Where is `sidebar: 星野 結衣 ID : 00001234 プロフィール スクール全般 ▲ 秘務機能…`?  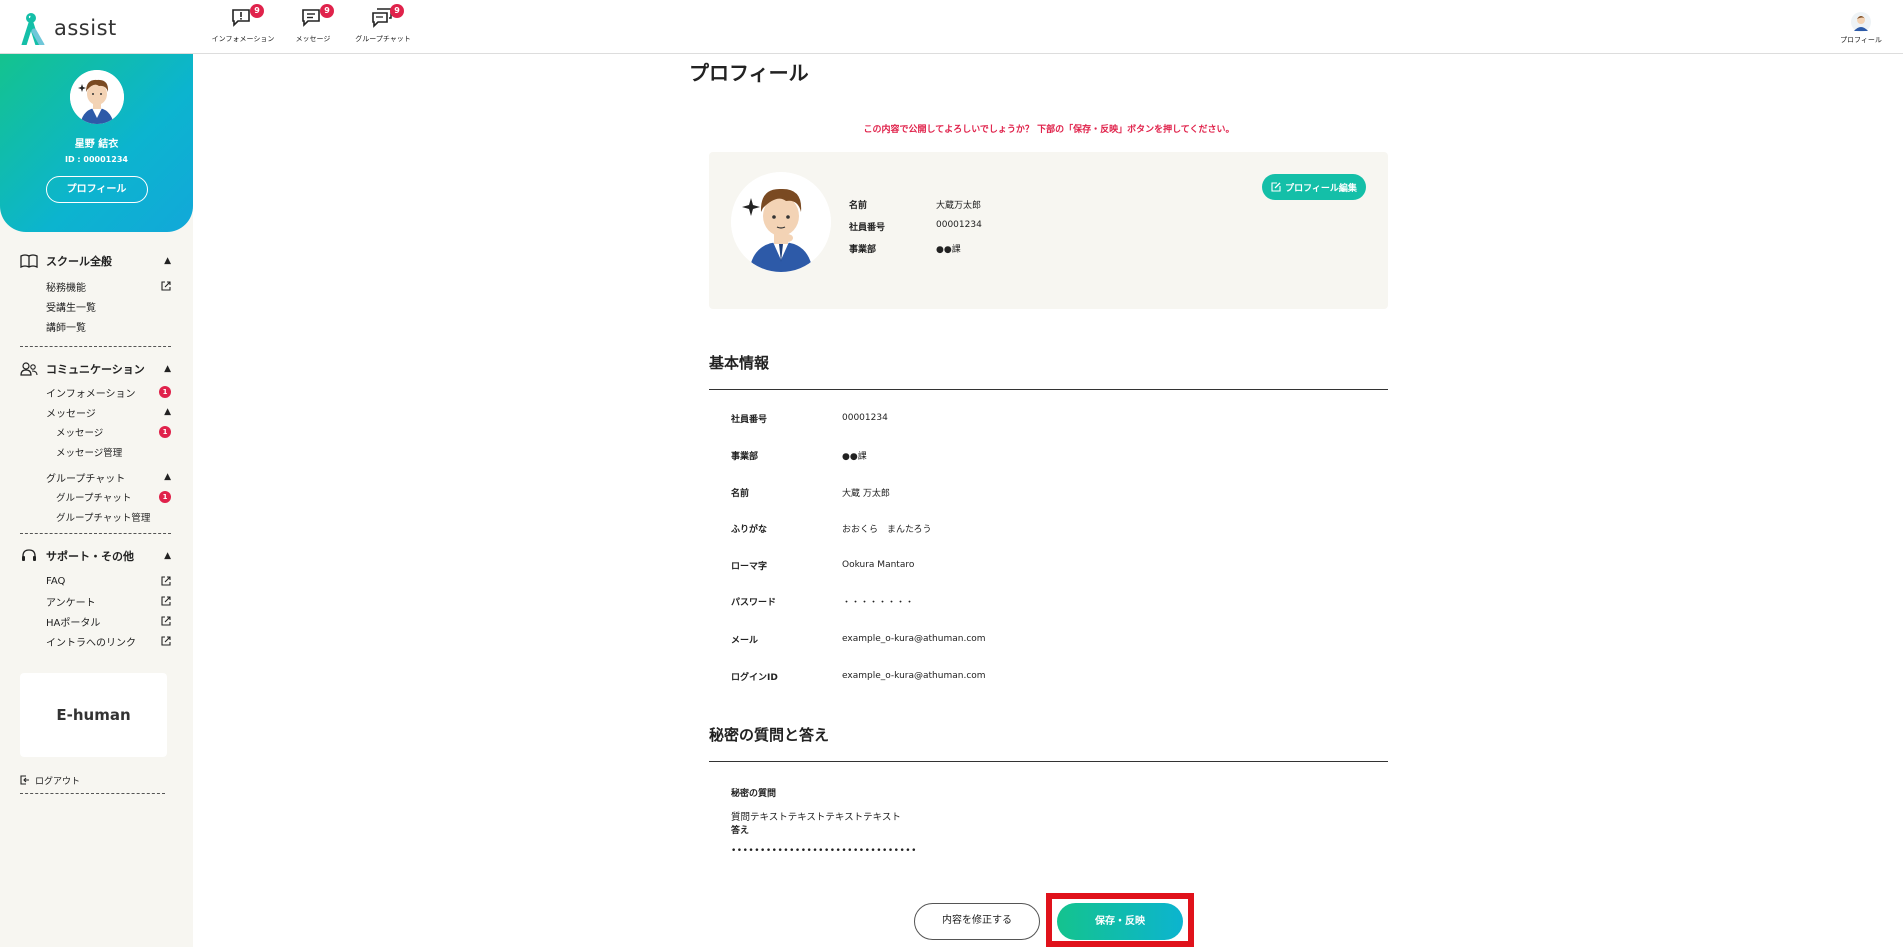
sidebar: 星野 結衣 ID : 00001234 プロフィール スクール全般 ▲ 秘務機能… is located at coordinates (96, 500).